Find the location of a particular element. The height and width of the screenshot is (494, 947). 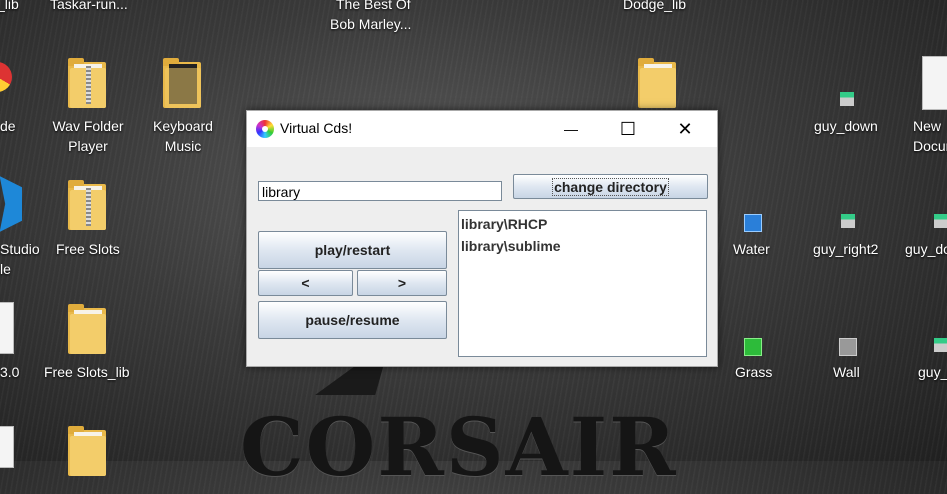

desktop-icon-label: Free Slots_lib is located at coordinates (87, 372).